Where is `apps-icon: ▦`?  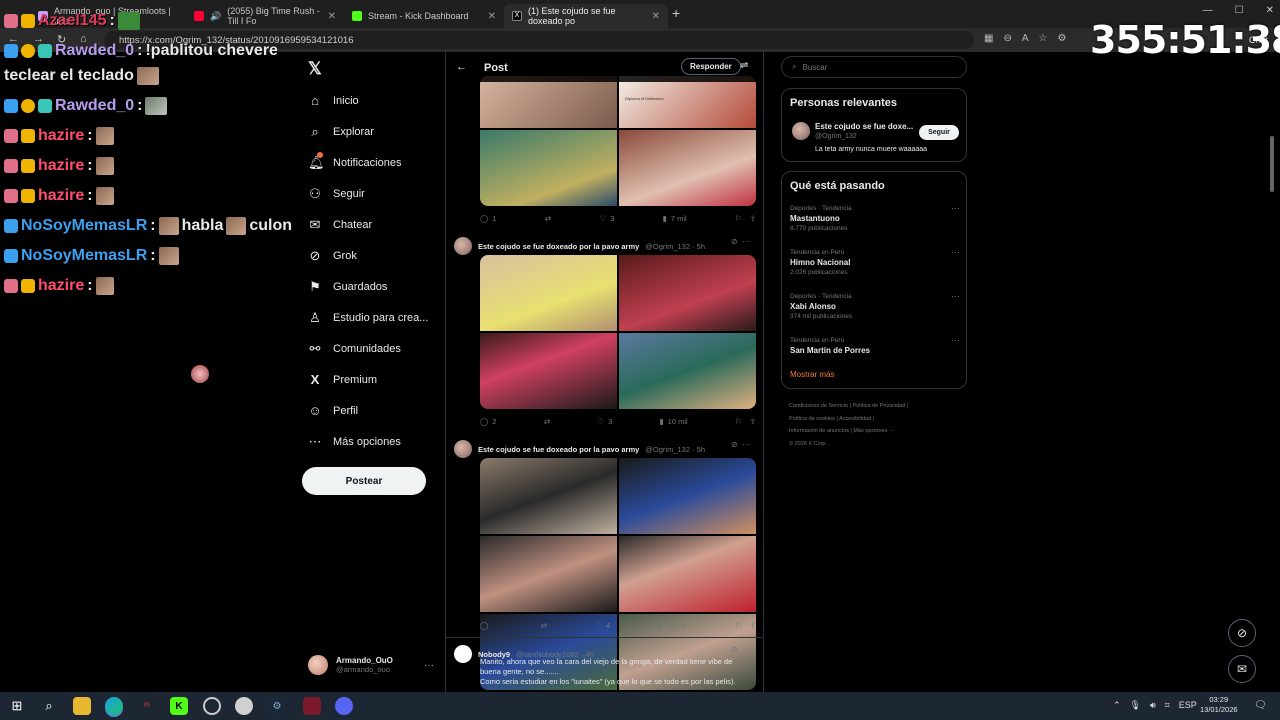 apps-icon: ▦ is located at coordinates (988, 38).